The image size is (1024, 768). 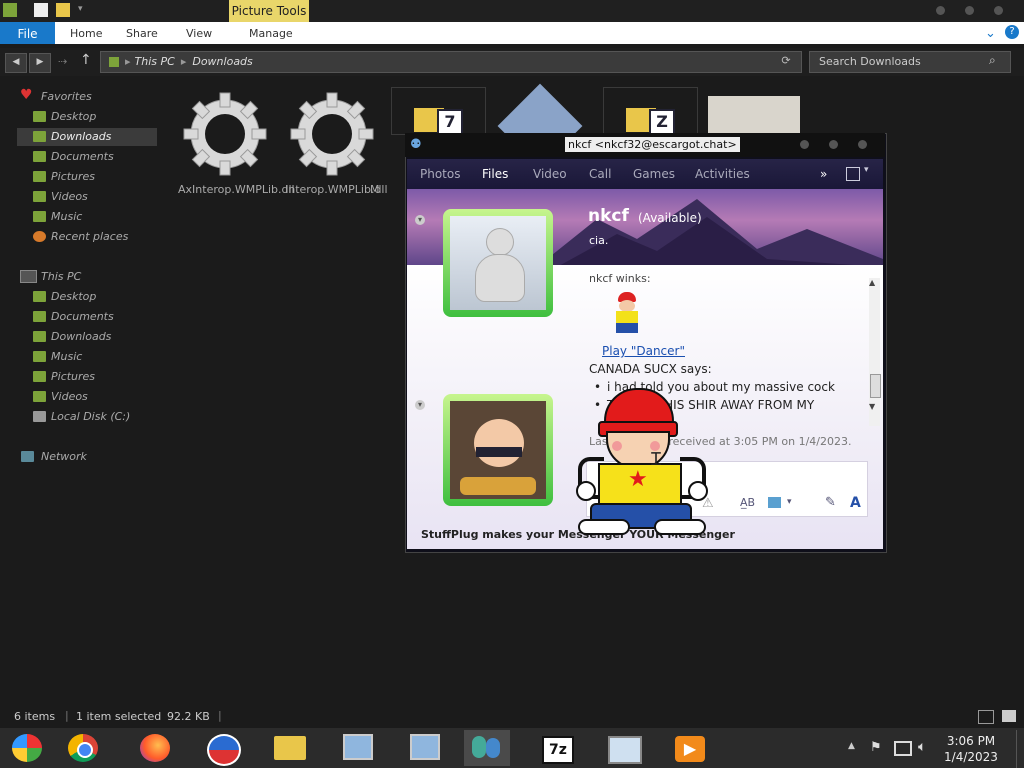 I want to click on close-icon, so click(x=998, y=10).